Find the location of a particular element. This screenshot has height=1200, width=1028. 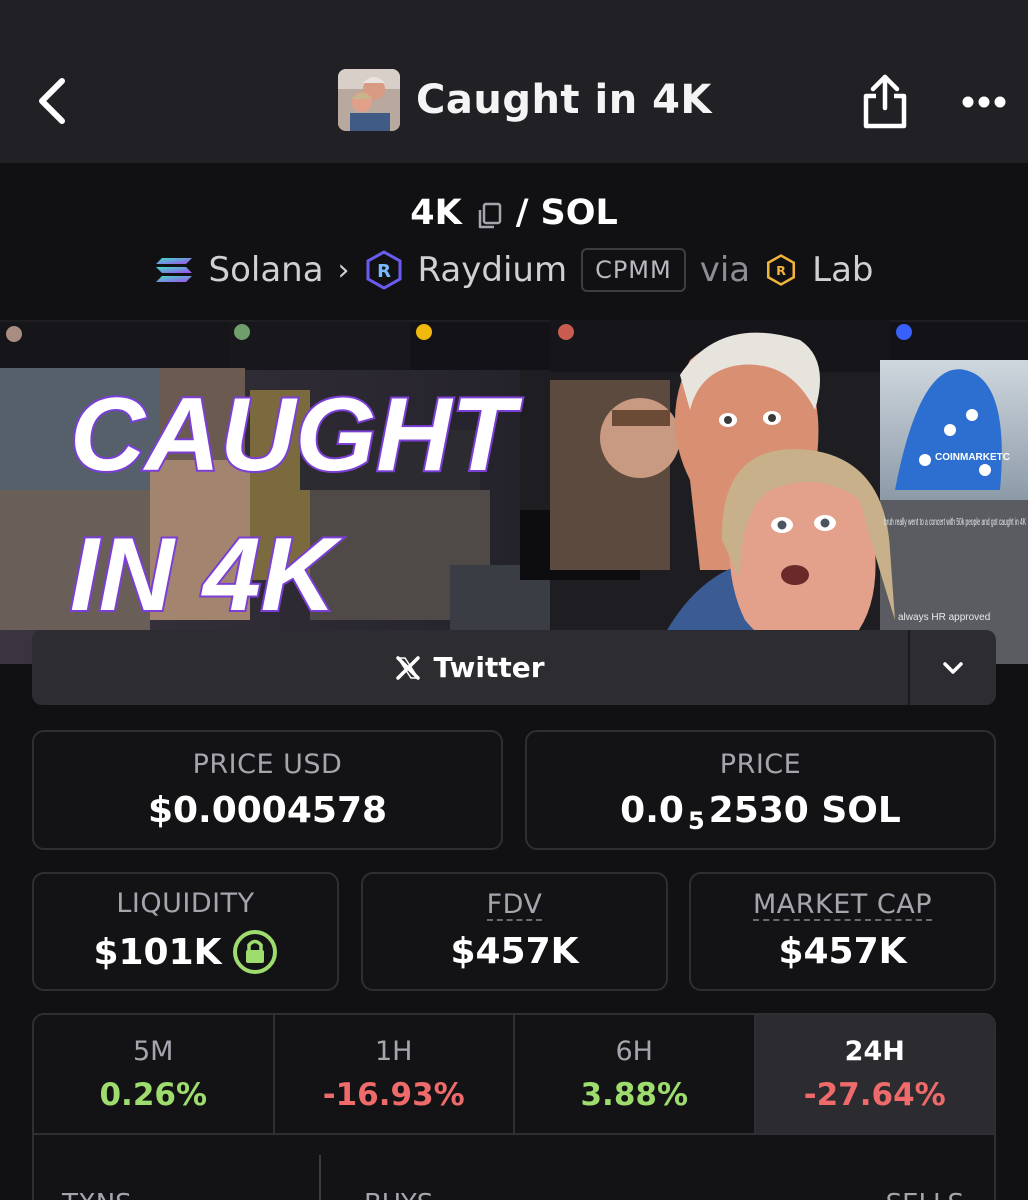

top-nav-bar: Caught in 4K is located at coordinates (514, 81).